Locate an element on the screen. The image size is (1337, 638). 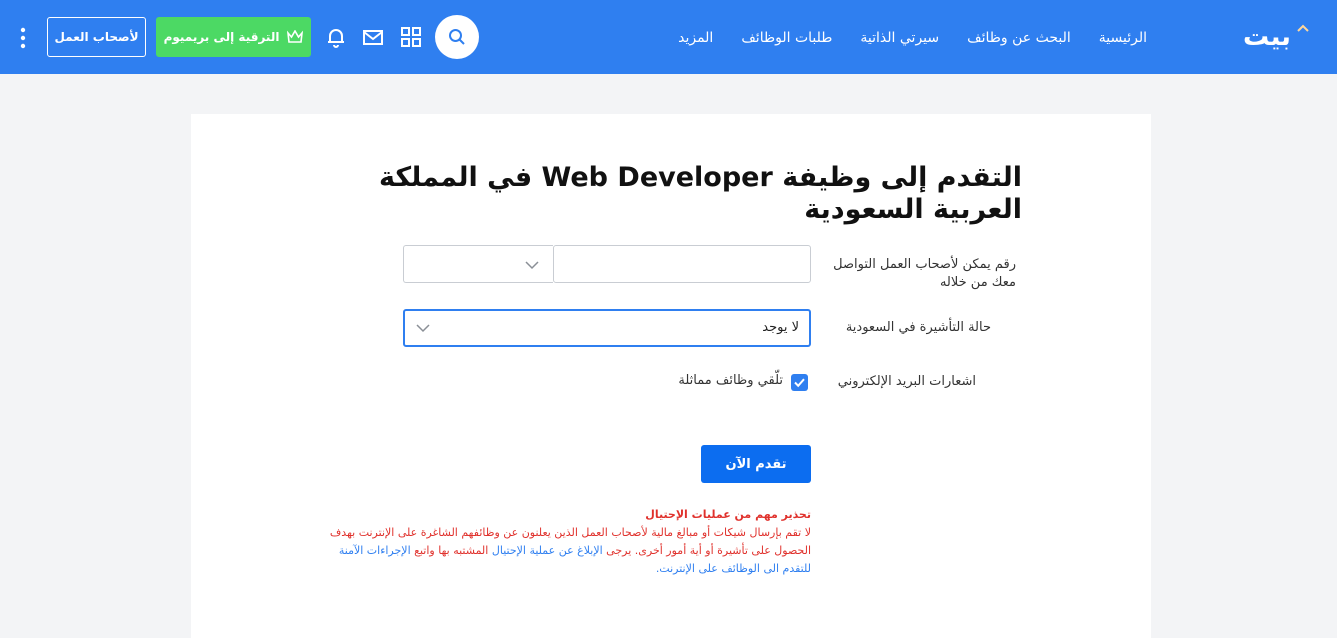
similar-jobs-checkbox is located at coordinates (799, 382).